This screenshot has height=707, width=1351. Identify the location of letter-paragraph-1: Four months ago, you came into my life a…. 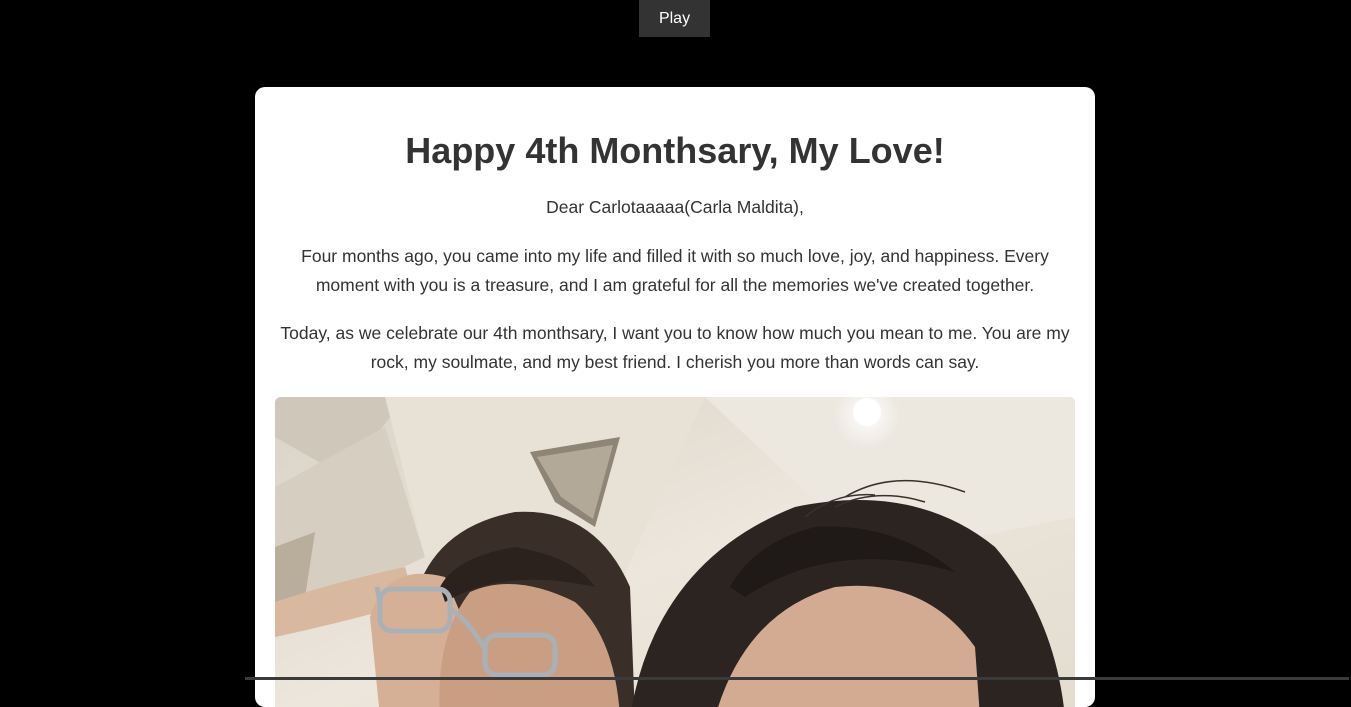
(675, 270).